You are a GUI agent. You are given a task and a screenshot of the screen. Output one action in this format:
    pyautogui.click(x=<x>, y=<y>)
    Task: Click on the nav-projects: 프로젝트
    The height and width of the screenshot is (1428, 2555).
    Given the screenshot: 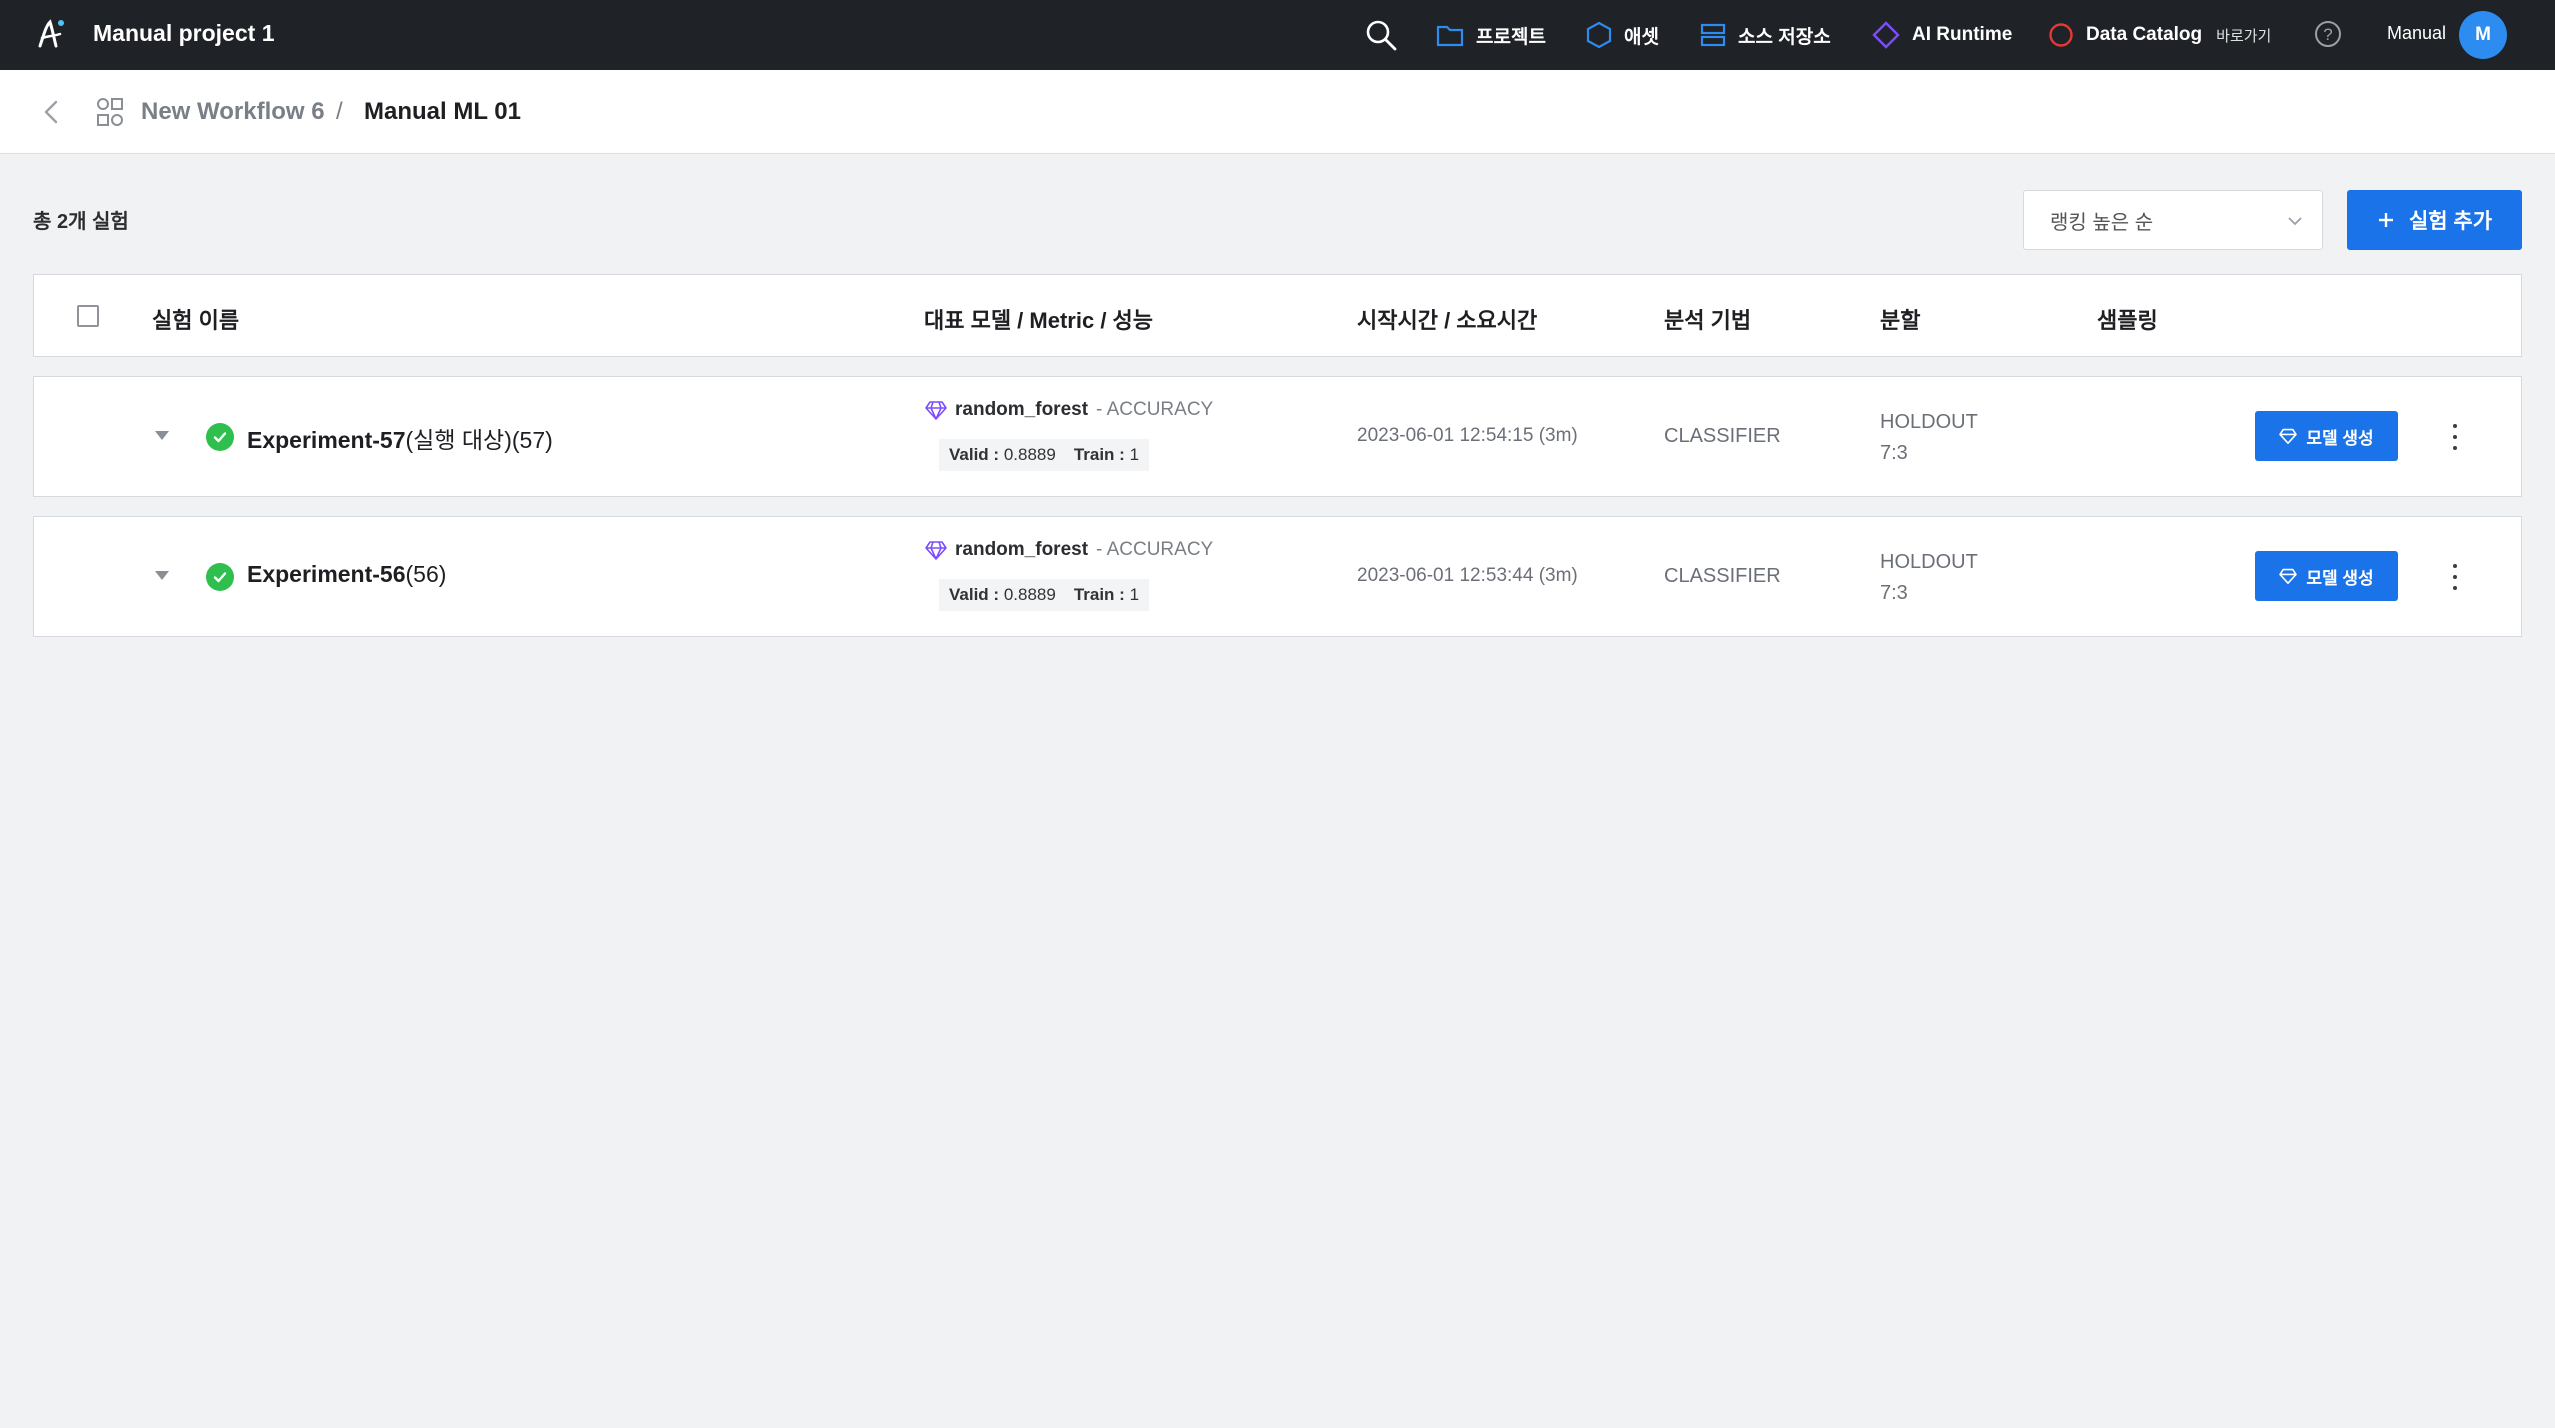 What is the action you would take?
    pyautogui.click(x=1491, y=35)
    